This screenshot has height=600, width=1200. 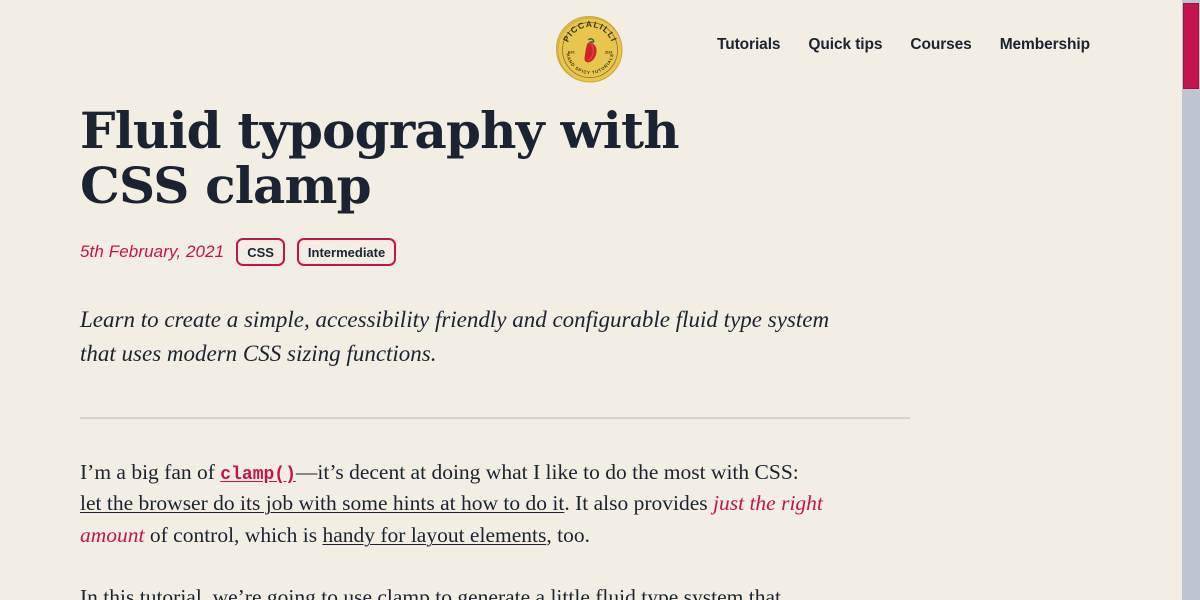 I want to click on nav-link-tutorials: Tutorials, so click(x=749, y=45).